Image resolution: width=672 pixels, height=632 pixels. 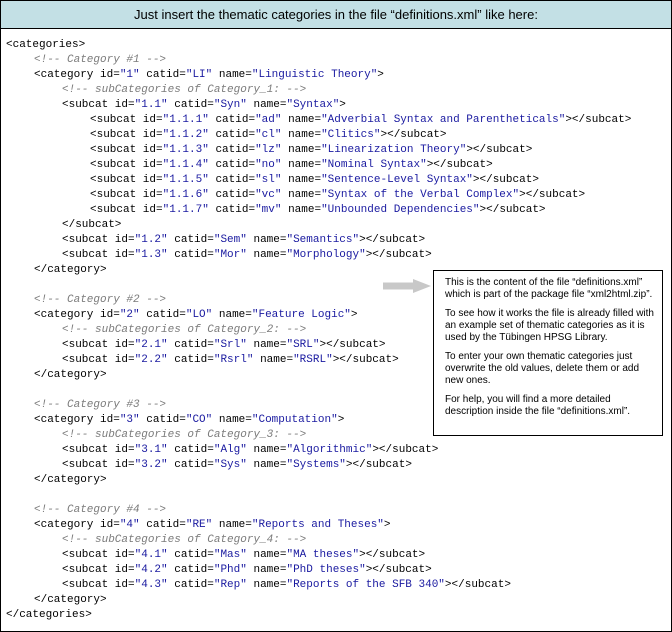 I want to click on code-attribute-value: "3", so click(x=129, y=420).